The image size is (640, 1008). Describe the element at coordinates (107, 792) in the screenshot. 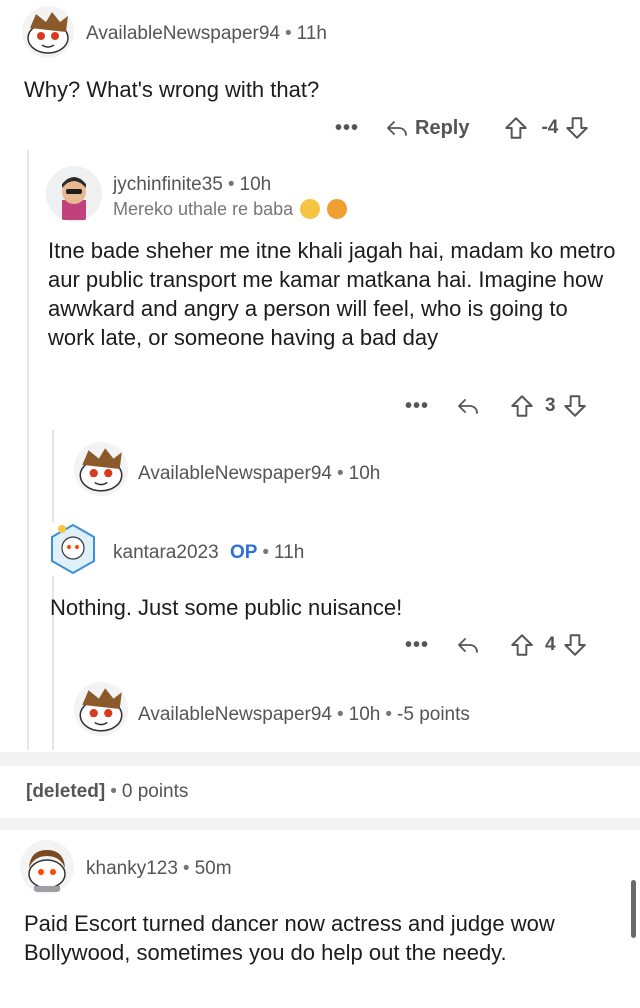

I see `deleted-meta: [deleted] • 0 points` at that location.